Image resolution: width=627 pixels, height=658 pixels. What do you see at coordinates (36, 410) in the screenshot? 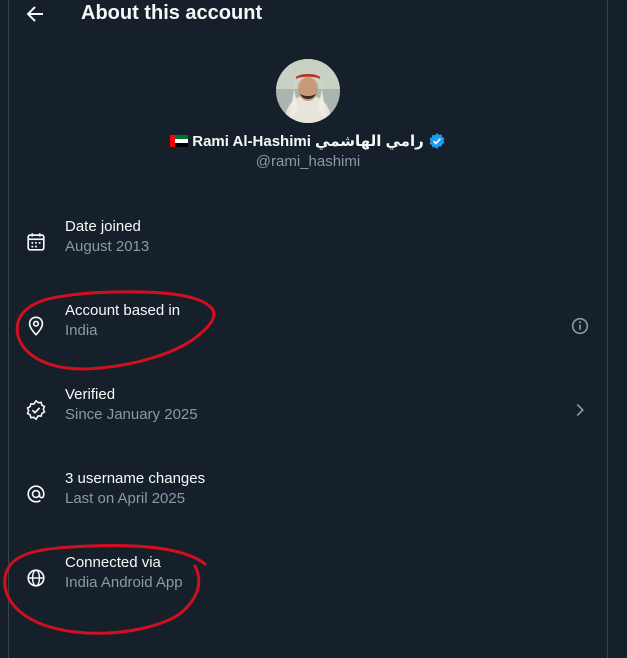
I see `verified-check-icon` at bounding box center [36, 410].